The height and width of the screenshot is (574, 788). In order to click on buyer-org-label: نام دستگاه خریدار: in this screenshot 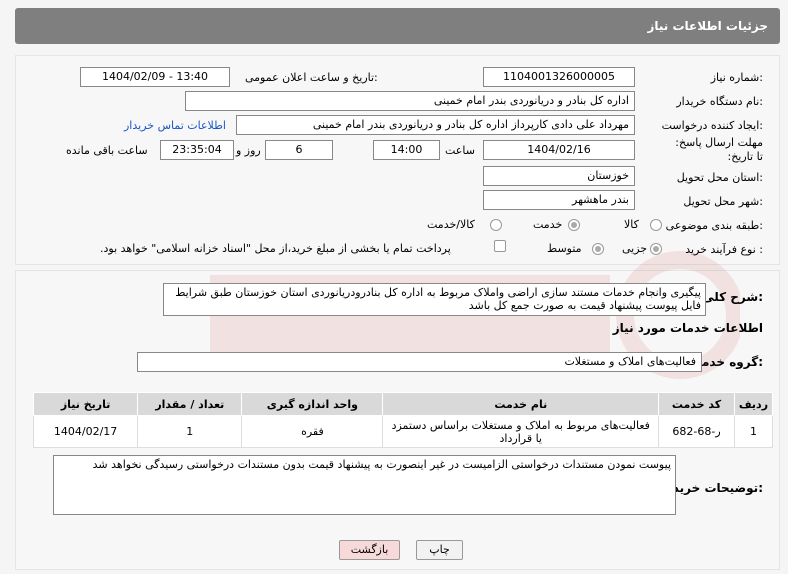, I will do `click(719, 101)`.